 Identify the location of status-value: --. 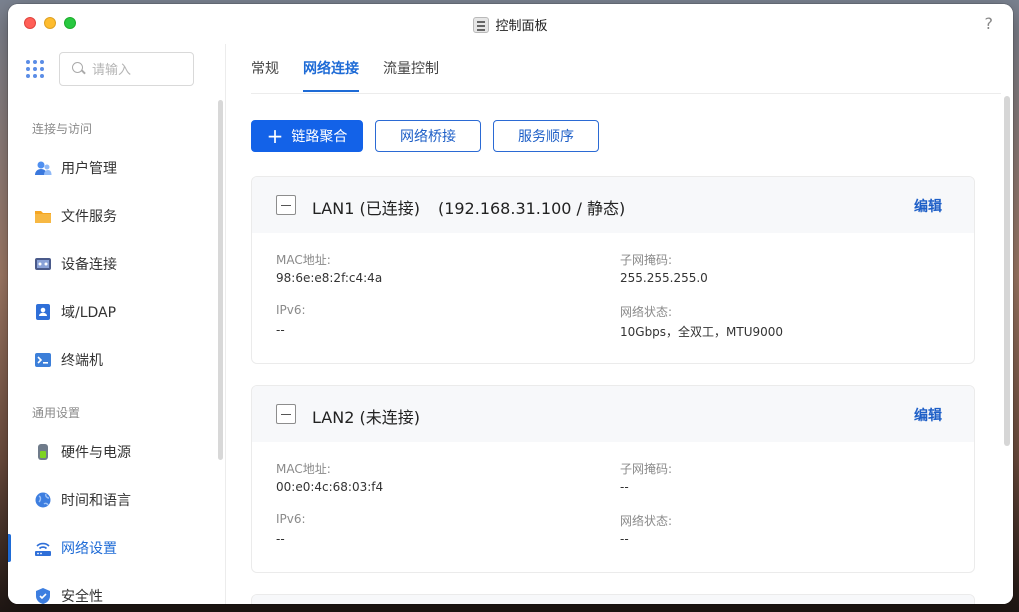
(624, 539).